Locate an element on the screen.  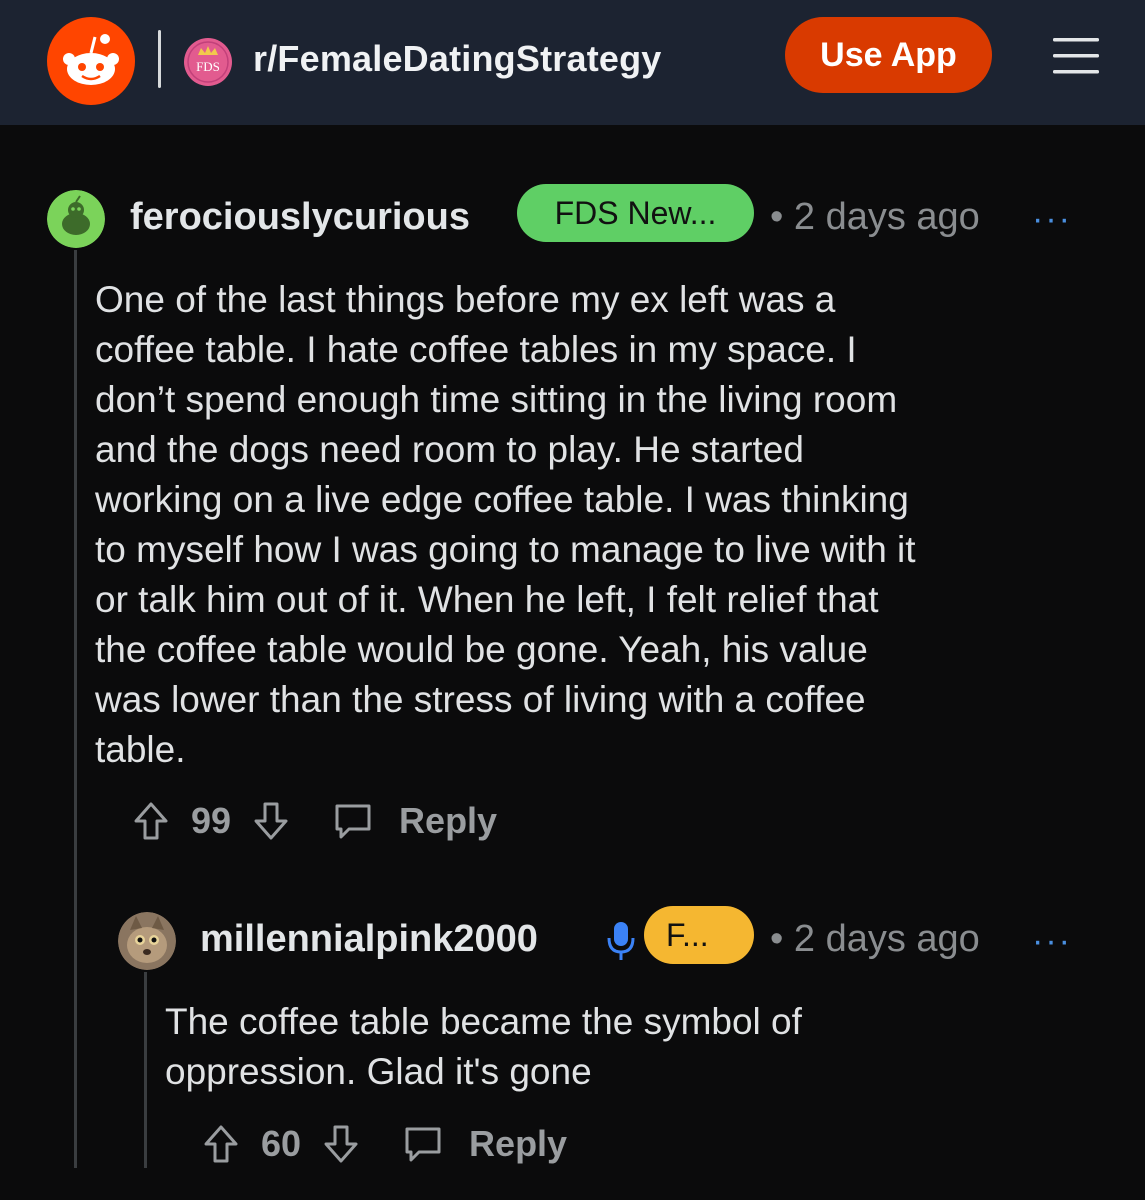
use-app-button: Use App is located at coordinates (888, 55).